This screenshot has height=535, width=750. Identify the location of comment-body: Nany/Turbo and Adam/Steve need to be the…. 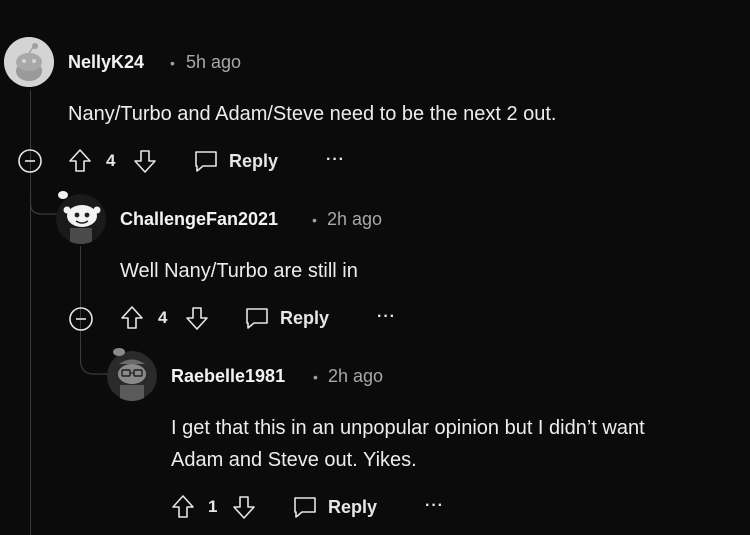
(312, 114).